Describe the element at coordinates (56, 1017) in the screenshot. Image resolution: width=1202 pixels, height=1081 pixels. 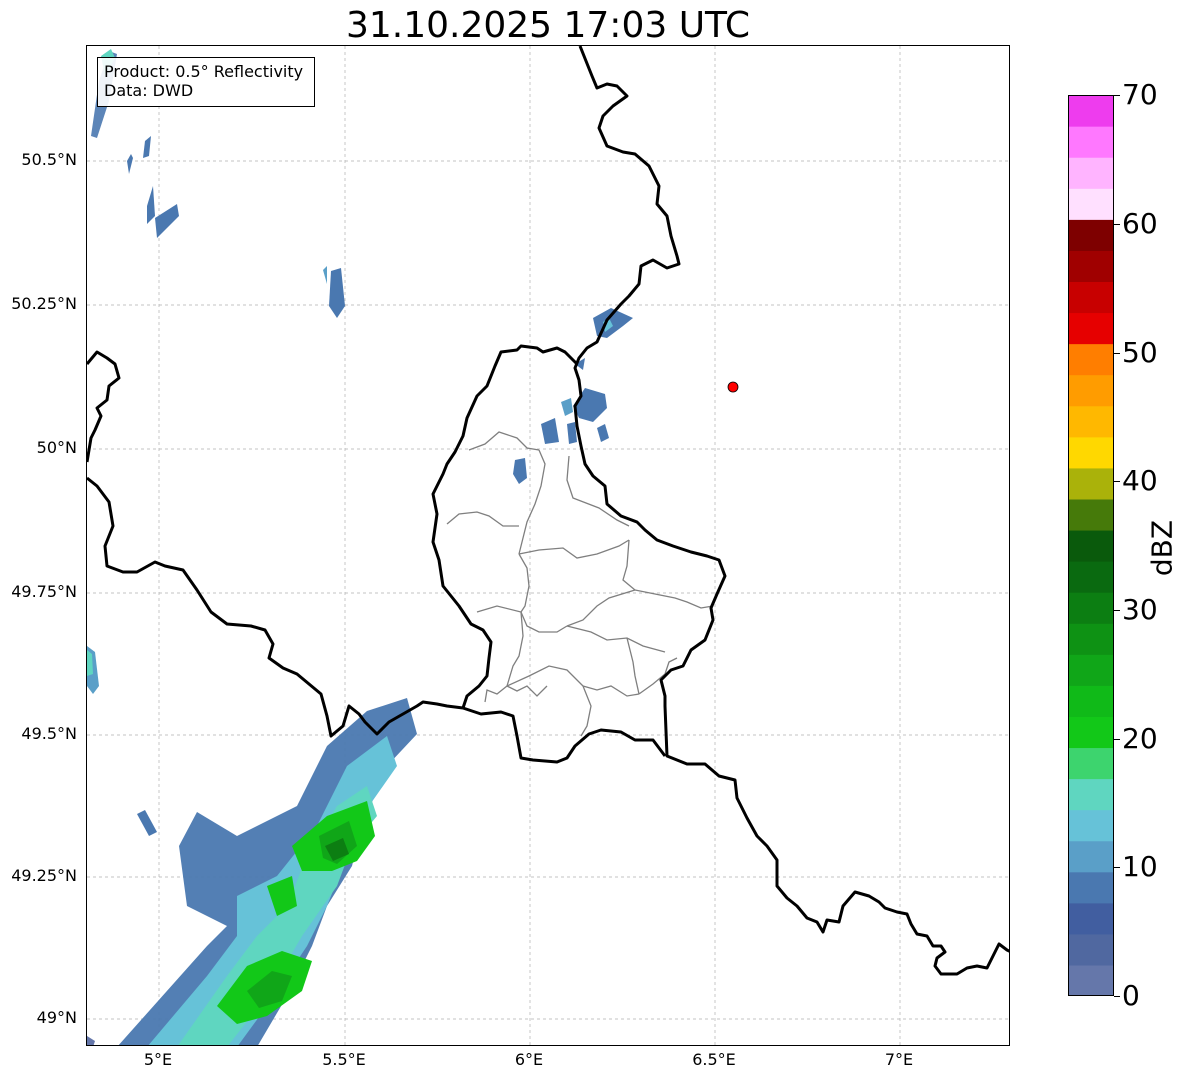
I see `lat-label: 49°N` at that location.